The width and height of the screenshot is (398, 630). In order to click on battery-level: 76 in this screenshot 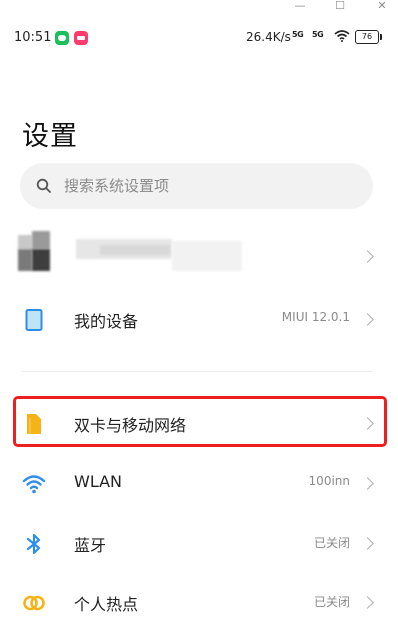, I will do `click(367, 36)`.